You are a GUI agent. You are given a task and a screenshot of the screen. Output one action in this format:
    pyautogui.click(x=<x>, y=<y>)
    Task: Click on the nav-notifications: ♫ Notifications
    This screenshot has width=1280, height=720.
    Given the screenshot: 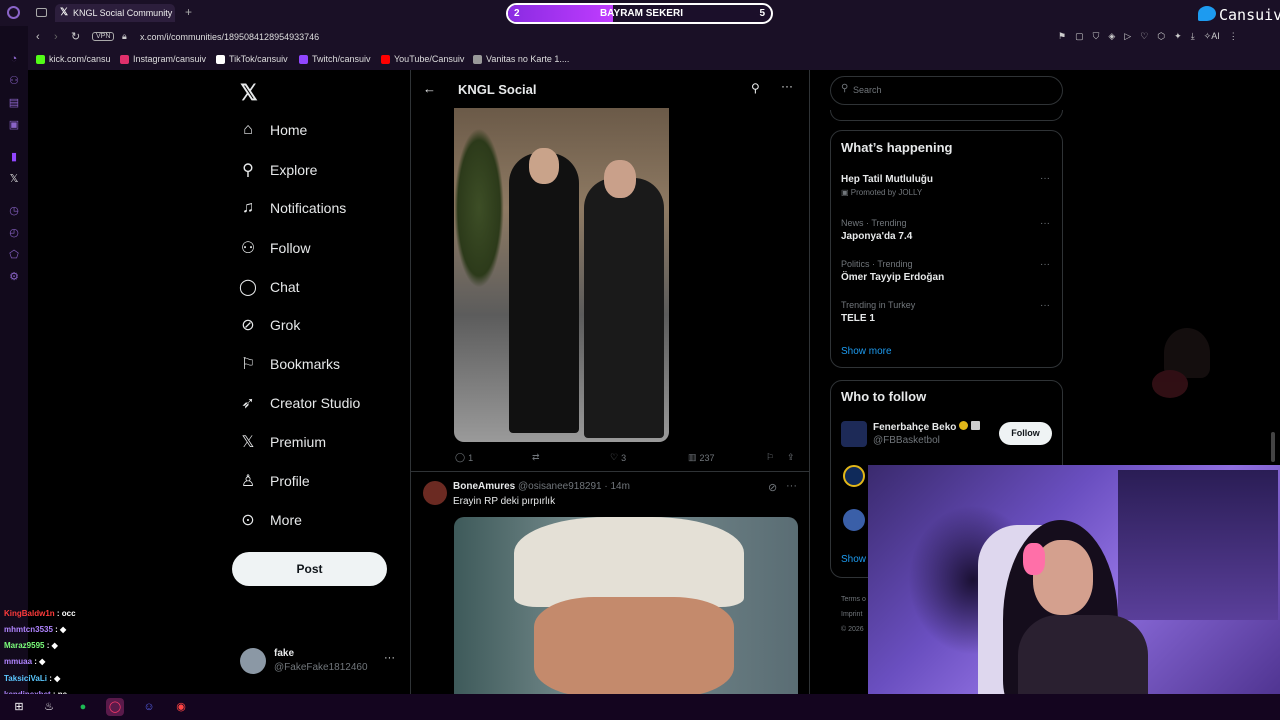 What is the action you would take?
    pyautogui.click(x=292, y=208)
    